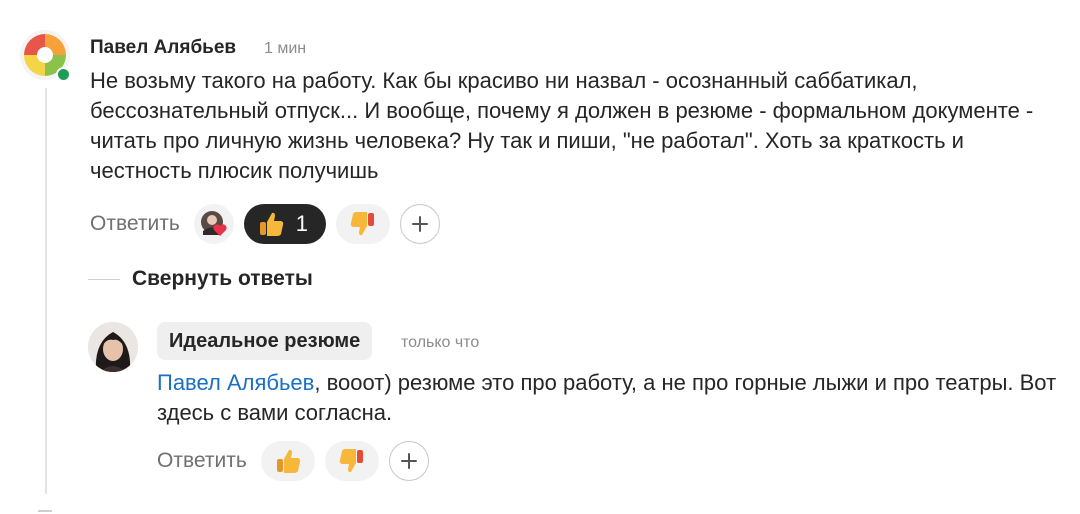 The height and width of the screenshot is (514, 1080). What do you see at coordinates (135, 224) in the screenshot?
I see `reply-button: Ответить` at bounding box center [135, 224].